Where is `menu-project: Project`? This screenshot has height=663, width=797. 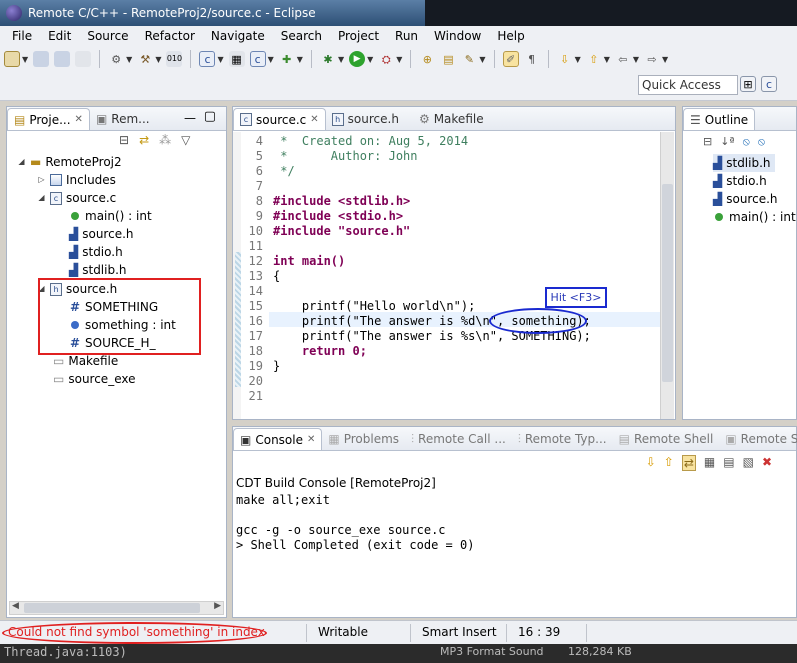 menu-project: Project is located at coordinates (358, 36).